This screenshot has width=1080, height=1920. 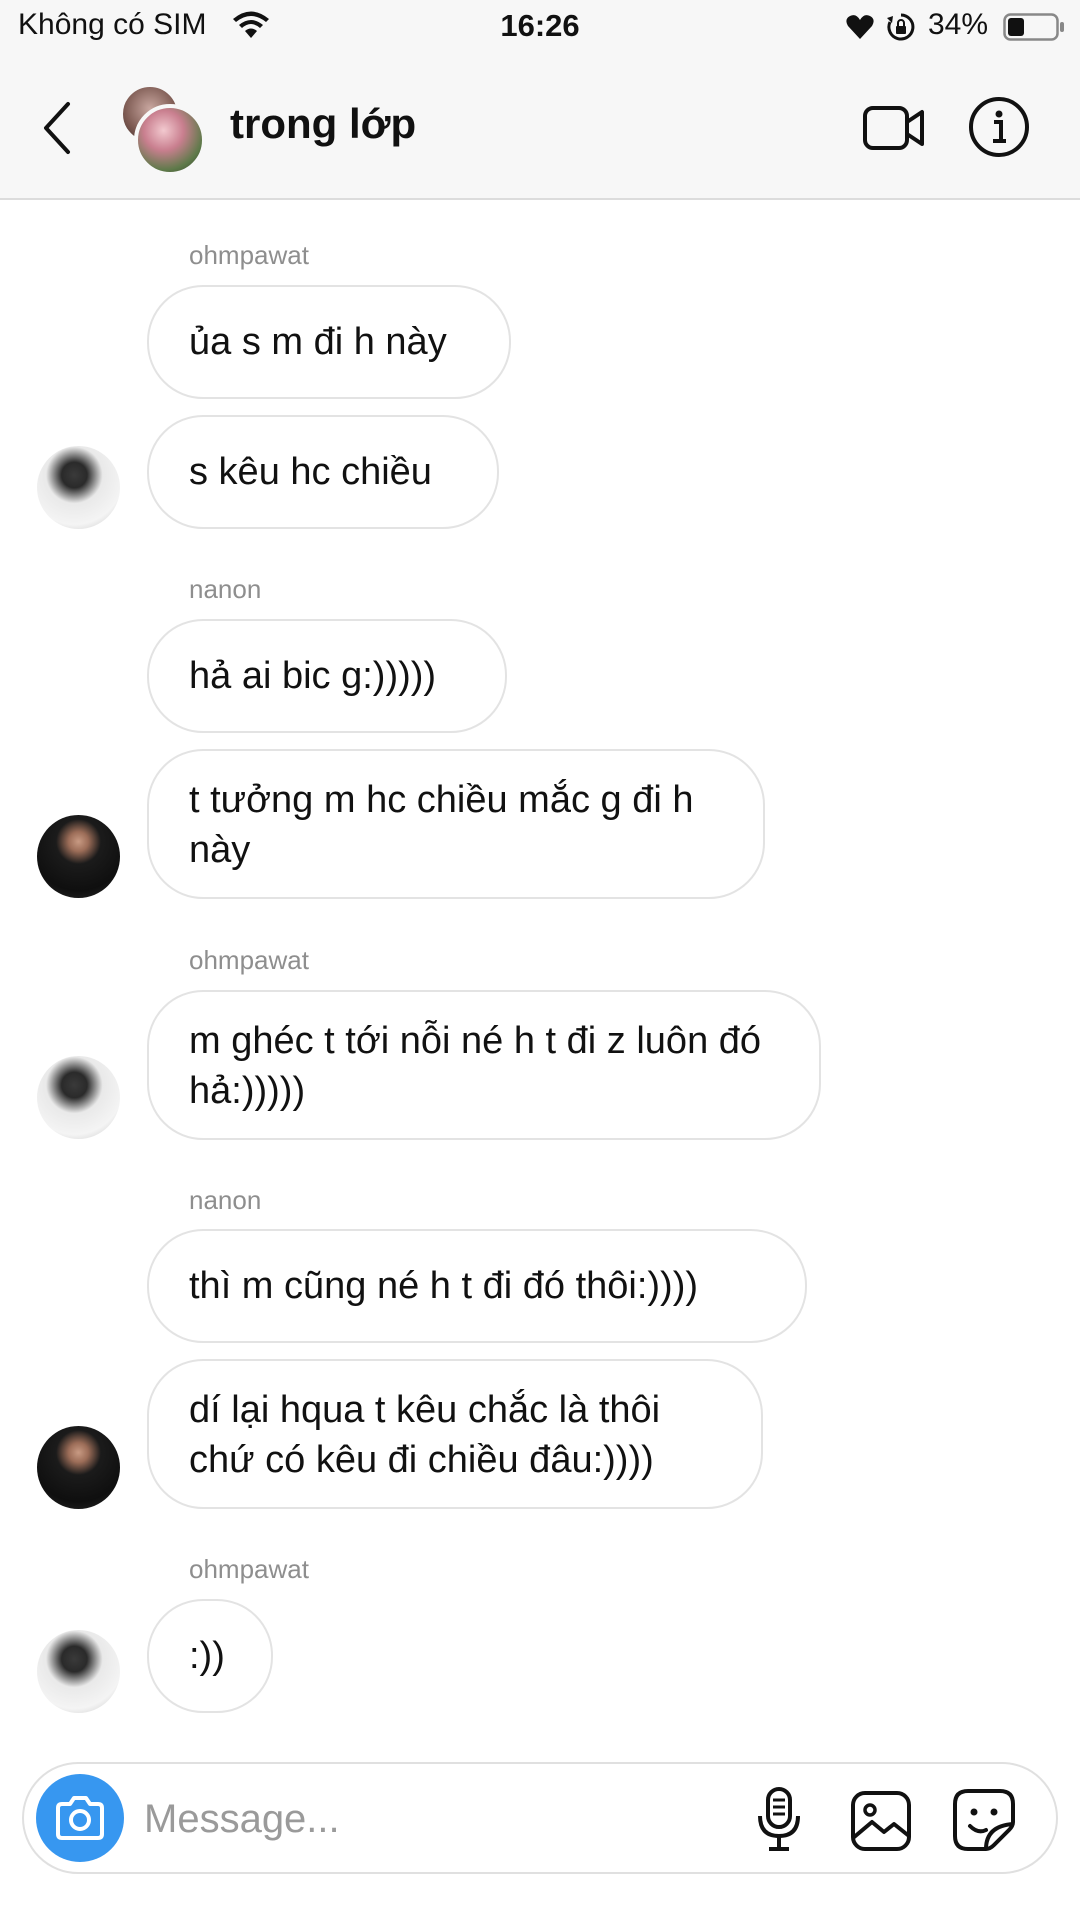 What do you see at coordinates (456, 824) in the screenshot?
I see `message-bubble: t tưởng m hc chiều mắc g đi h này` at bounding box center [456, 824].